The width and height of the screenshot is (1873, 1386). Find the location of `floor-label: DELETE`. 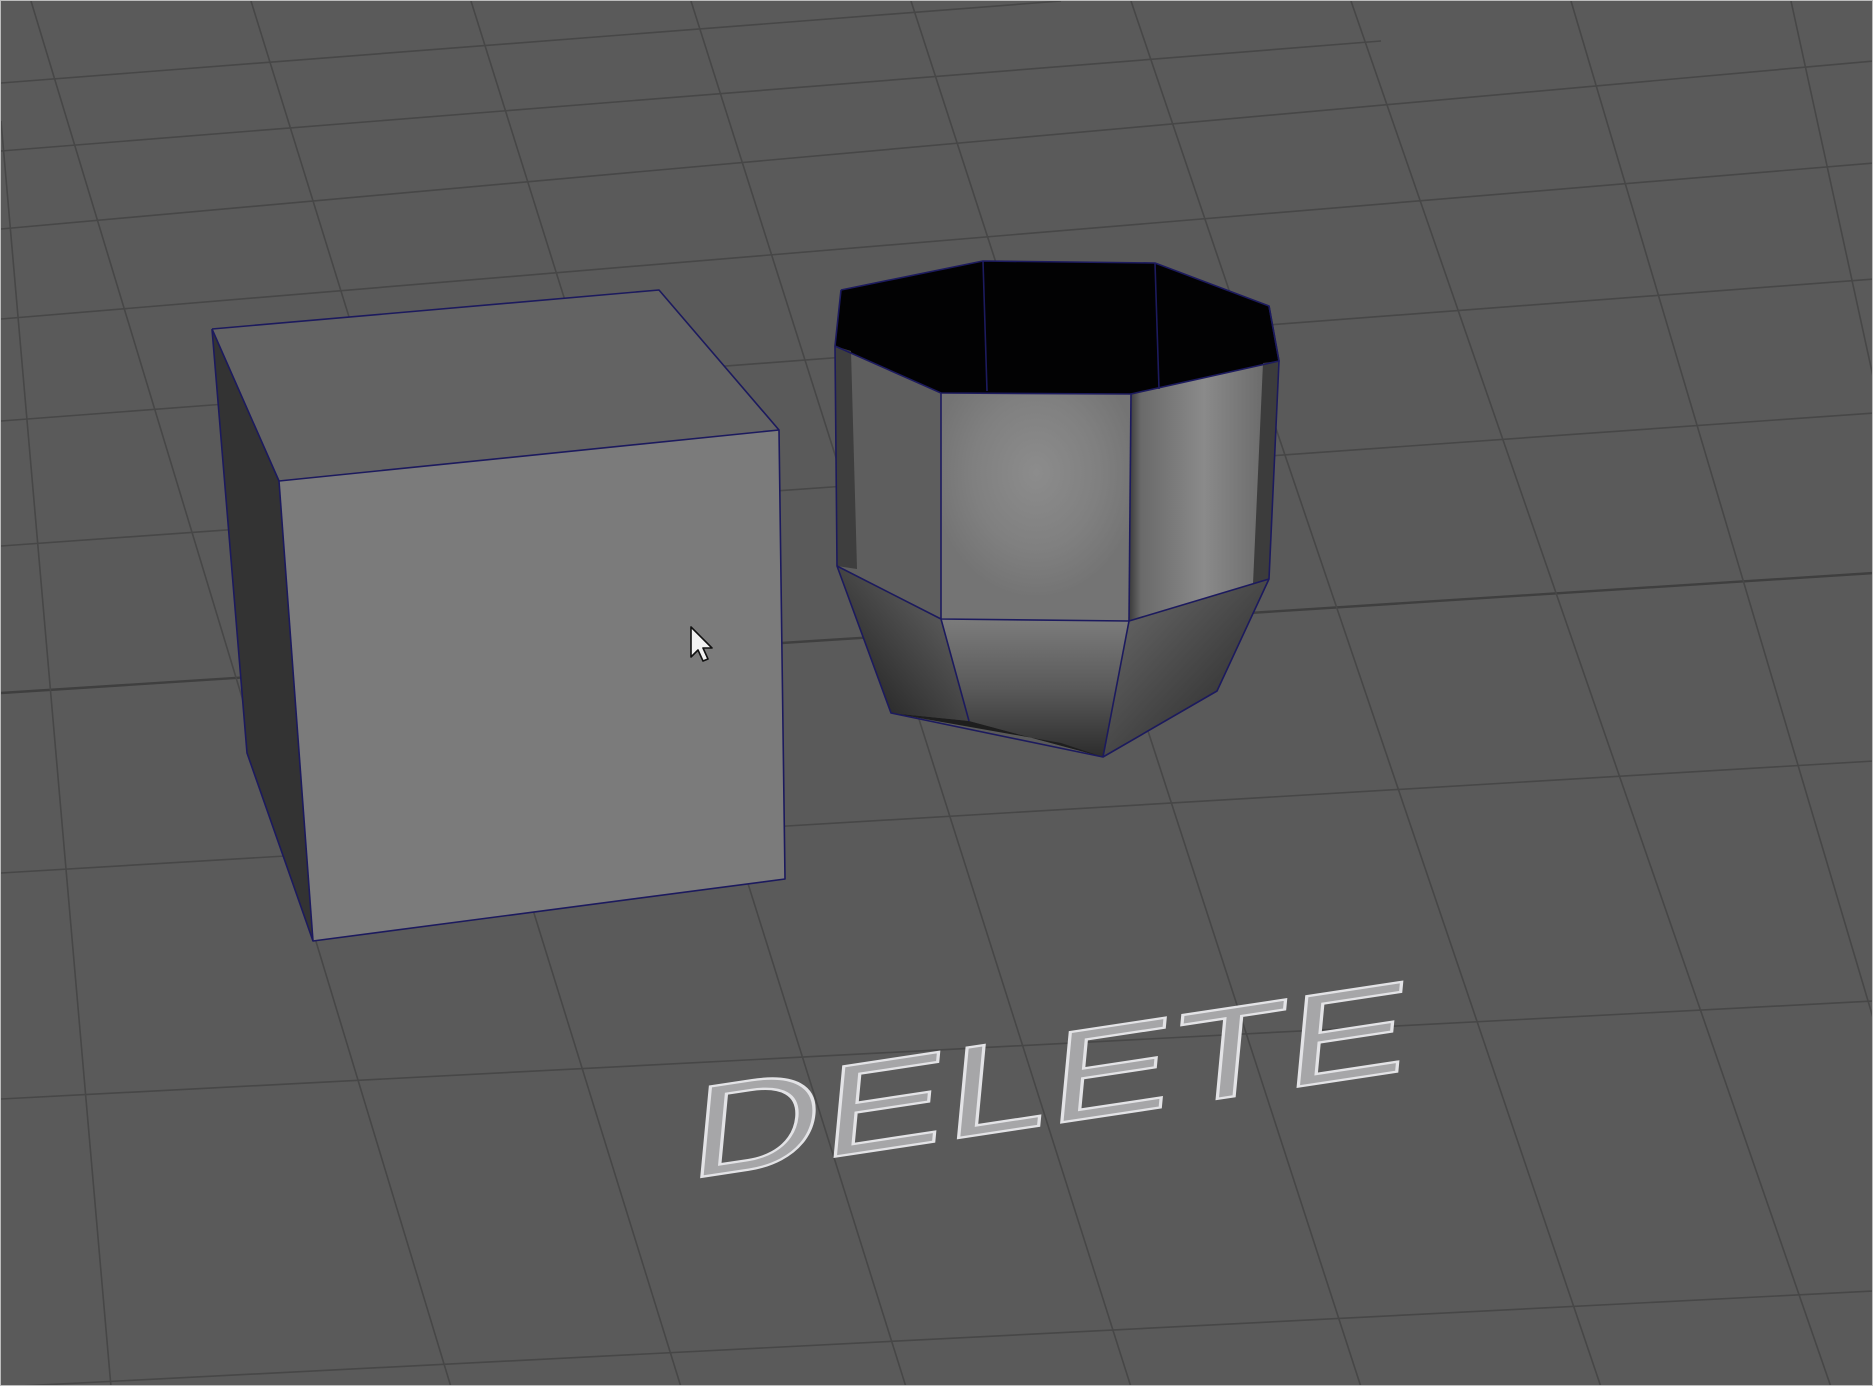

floor-label: DELETE is located at coordinates (1051, 1079).